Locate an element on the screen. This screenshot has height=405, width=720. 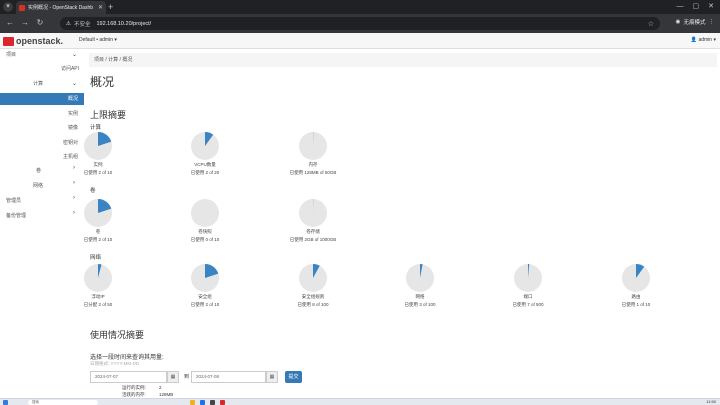
quota-label: 安全组规则 is located at coordinates (313, 296).